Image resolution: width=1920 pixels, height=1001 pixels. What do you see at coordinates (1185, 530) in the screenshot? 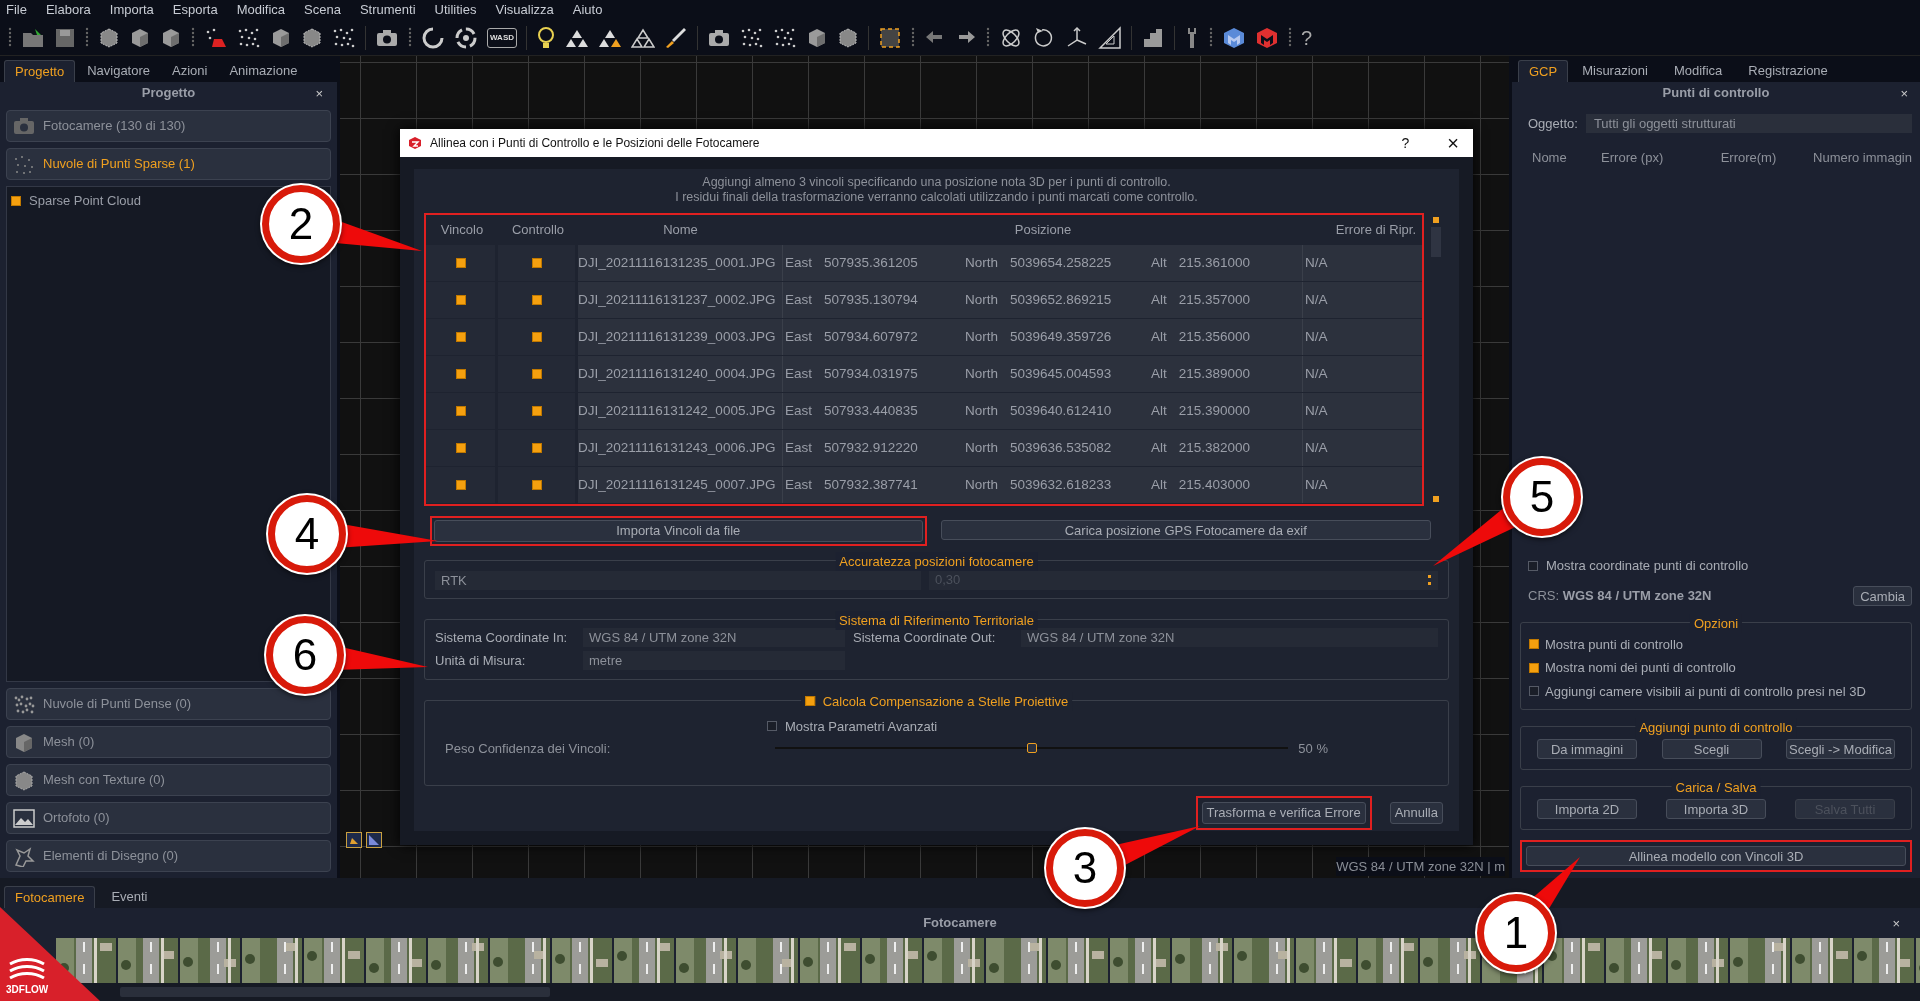
I see `import-button: Carica posizione GPS Fotocamere da exif` at bounding box center [1185, 530].